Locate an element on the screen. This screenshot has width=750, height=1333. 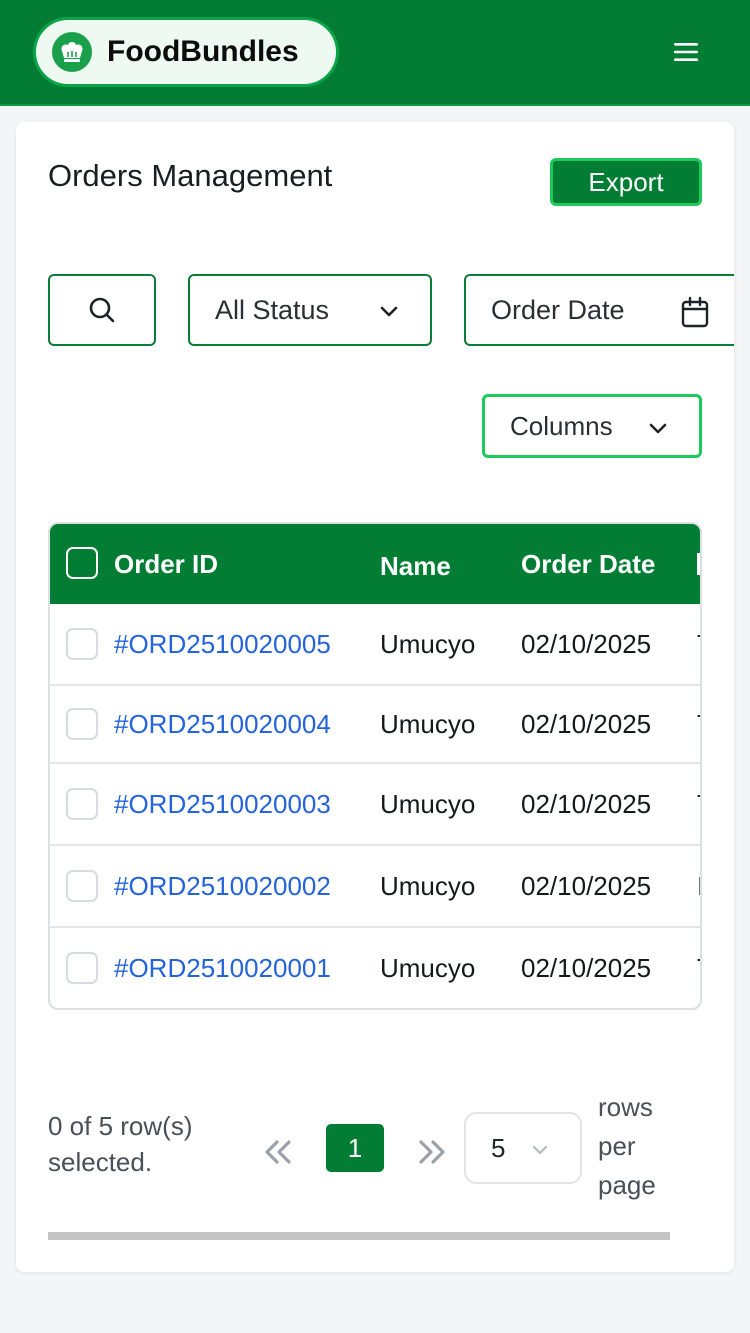
rows-per-page-value: 5 is located at coordinates (498, 1147).